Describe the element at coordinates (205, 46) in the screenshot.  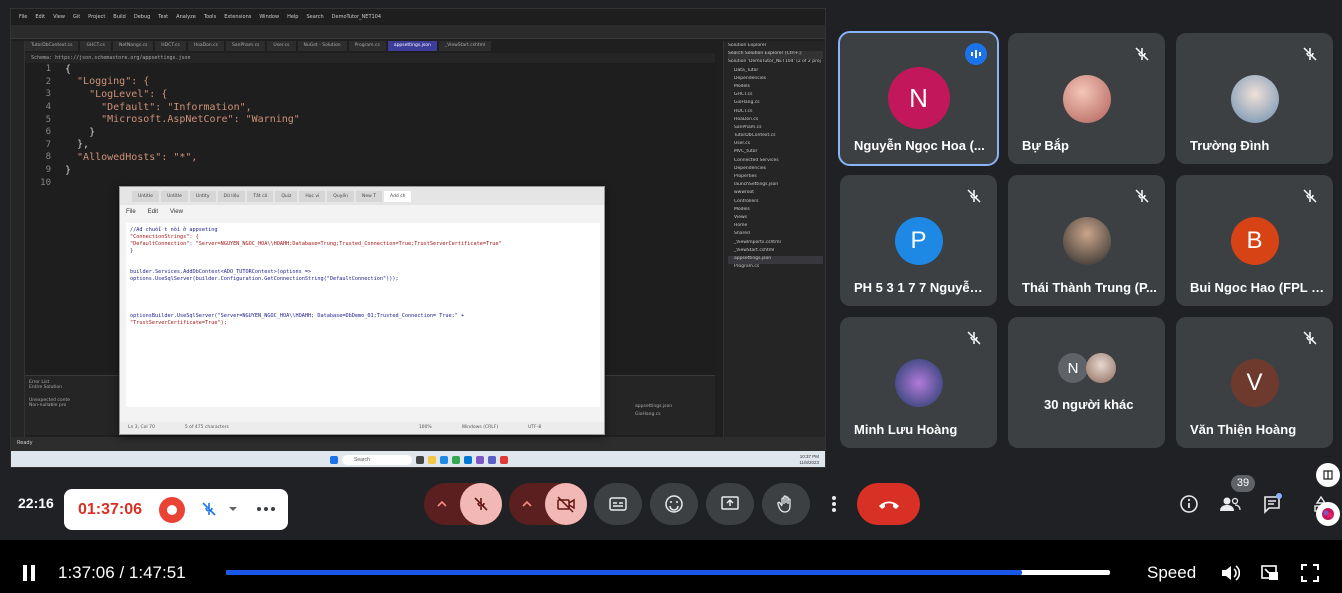
I see `editor-tab: HoaDon.cs` at that location.